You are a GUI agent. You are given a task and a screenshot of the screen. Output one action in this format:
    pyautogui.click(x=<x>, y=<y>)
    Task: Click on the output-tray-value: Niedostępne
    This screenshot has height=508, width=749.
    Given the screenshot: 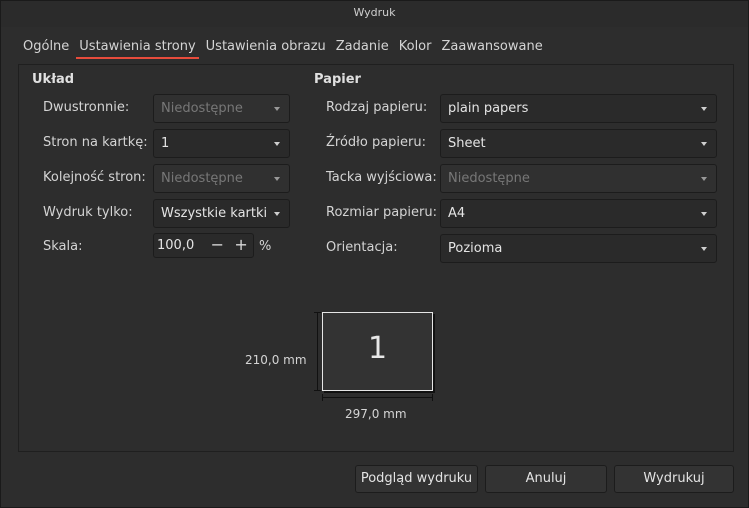 What is the action you would take?
    pyautogui.click(x=489, y=178)
    